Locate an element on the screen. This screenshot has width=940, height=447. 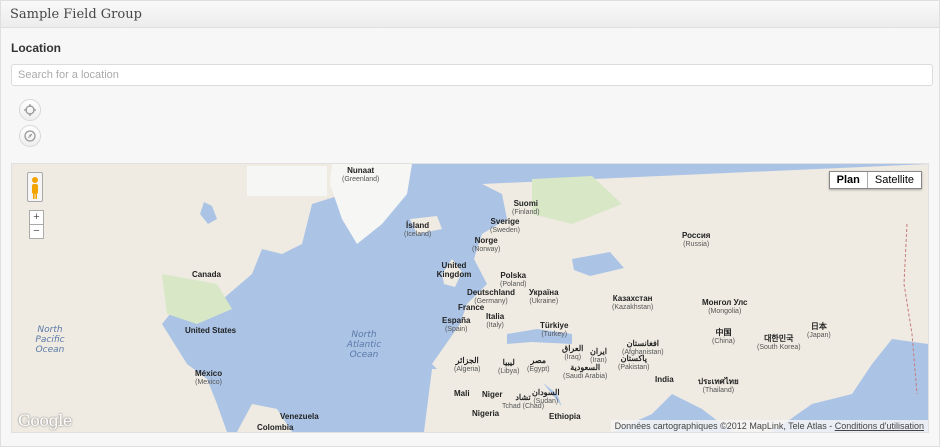
map-label-kazakhstan: Казахстан (Kazakhstan) is located at coordinates (633, 302).